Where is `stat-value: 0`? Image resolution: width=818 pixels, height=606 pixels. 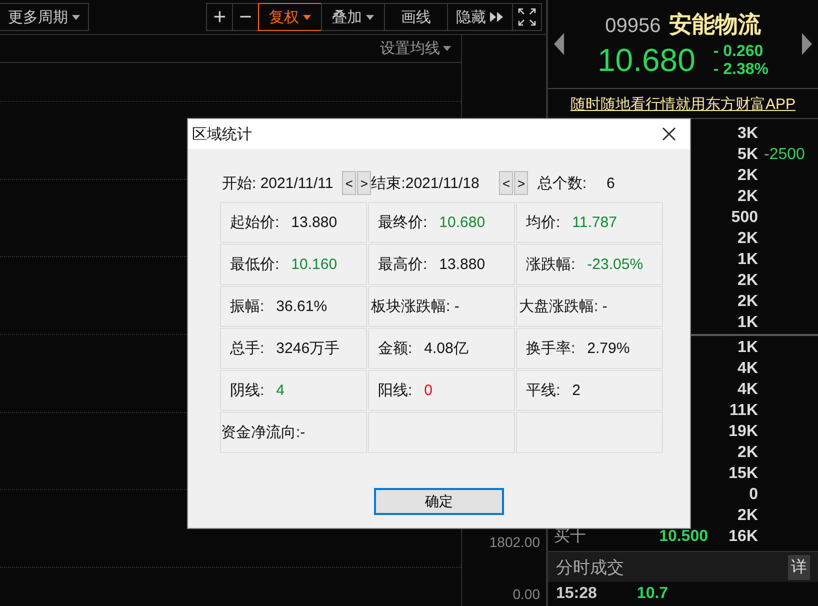 stat-value: 0 is located at coordinates (428, 390).